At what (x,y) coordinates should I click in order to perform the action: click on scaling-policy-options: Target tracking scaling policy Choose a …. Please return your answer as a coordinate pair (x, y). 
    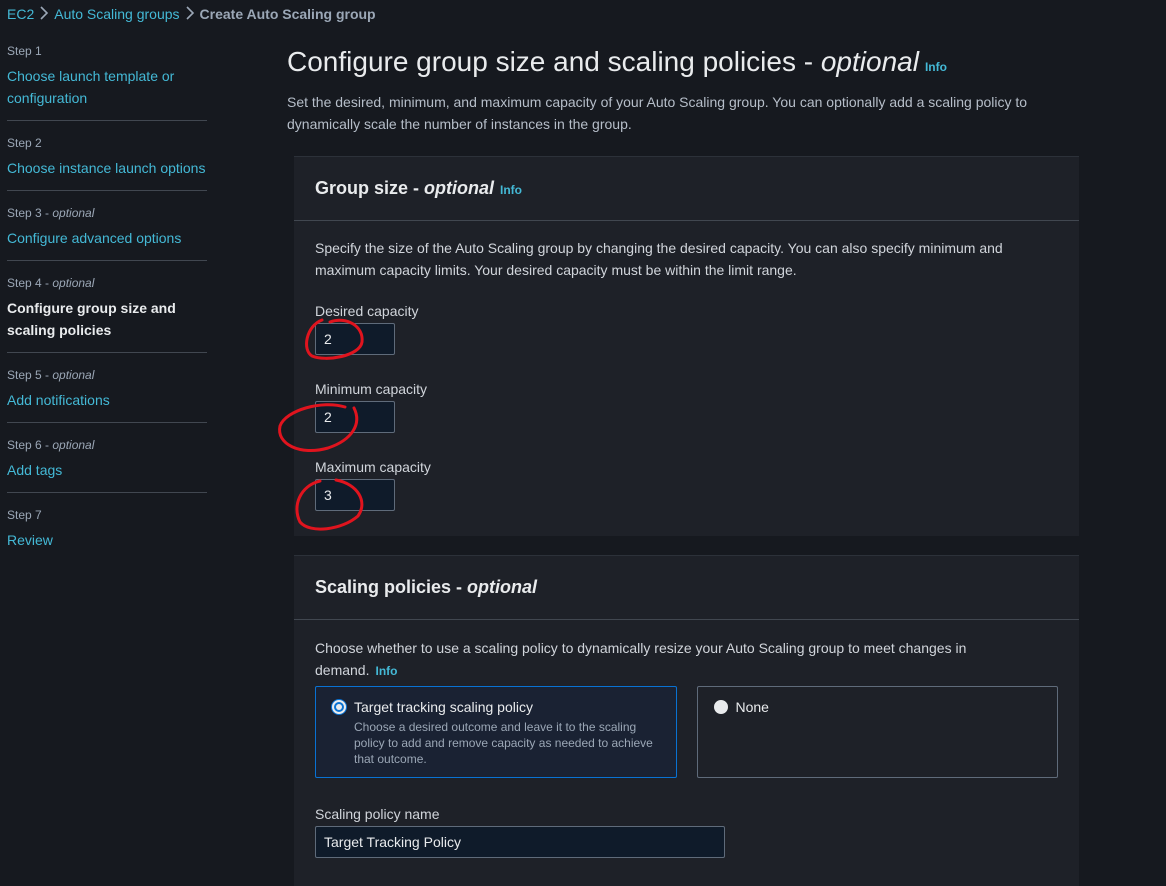
    Looking at the image, I should click on (686, 732).